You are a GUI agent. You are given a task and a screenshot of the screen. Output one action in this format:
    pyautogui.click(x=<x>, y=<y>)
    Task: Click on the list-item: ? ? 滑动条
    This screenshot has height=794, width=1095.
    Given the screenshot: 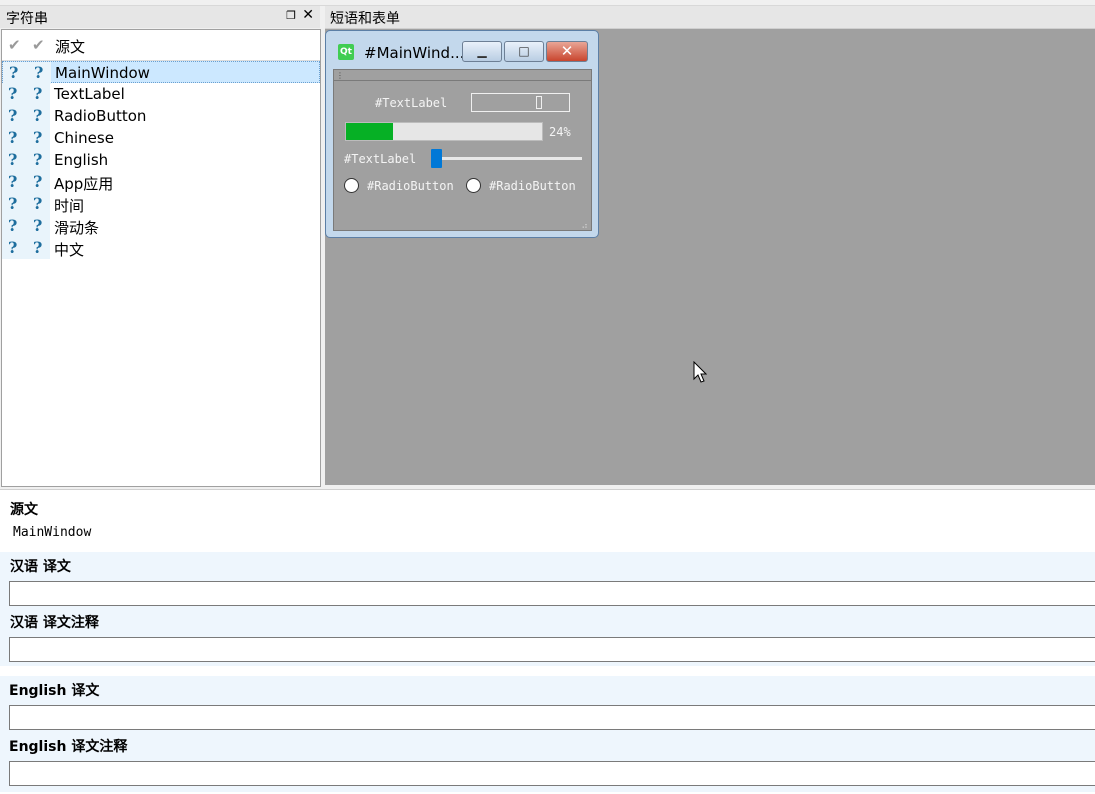 What is the action you would take?
    pyautogui.click(x=161, y=226)
    